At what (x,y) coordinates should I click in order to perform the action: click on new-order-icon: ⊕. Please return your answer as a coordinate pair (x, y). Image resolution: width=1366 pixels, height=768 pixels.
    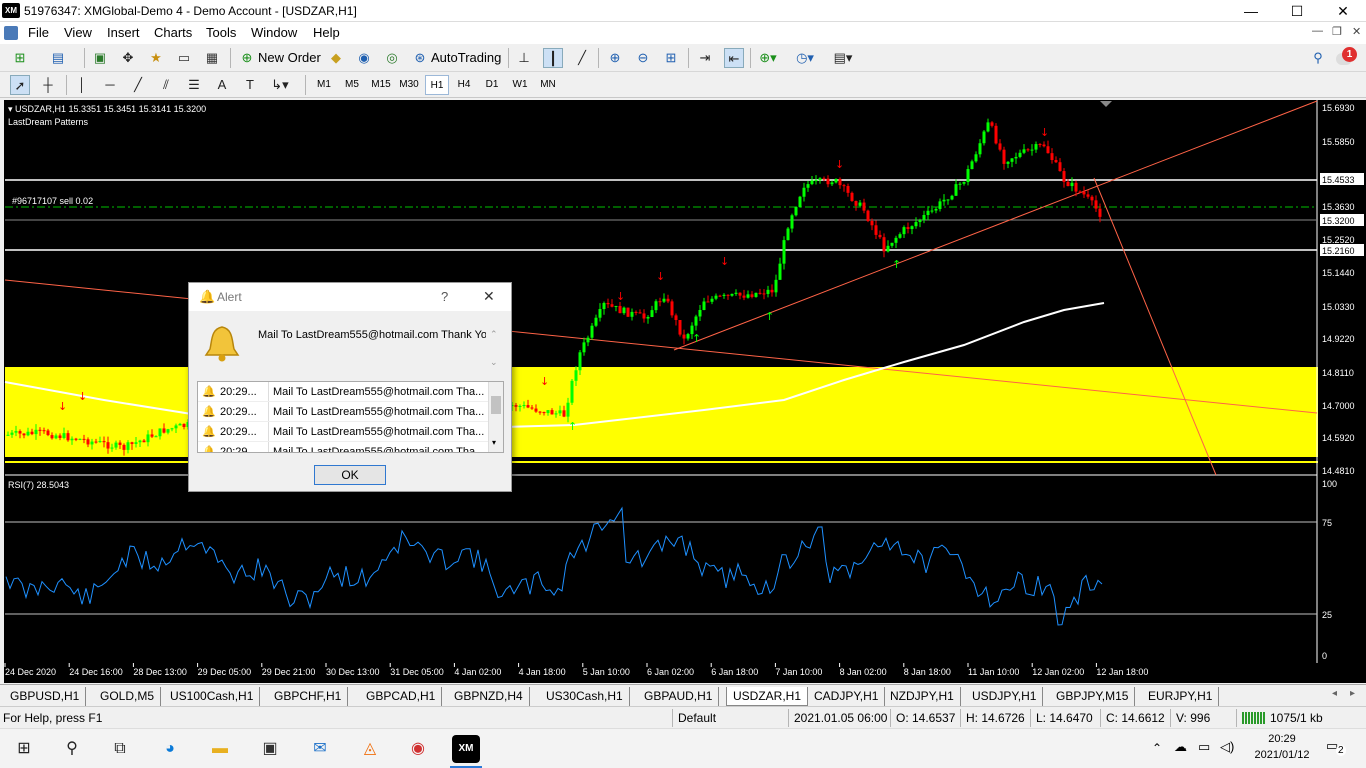
    Looking at the image, I should click on (247, 58).